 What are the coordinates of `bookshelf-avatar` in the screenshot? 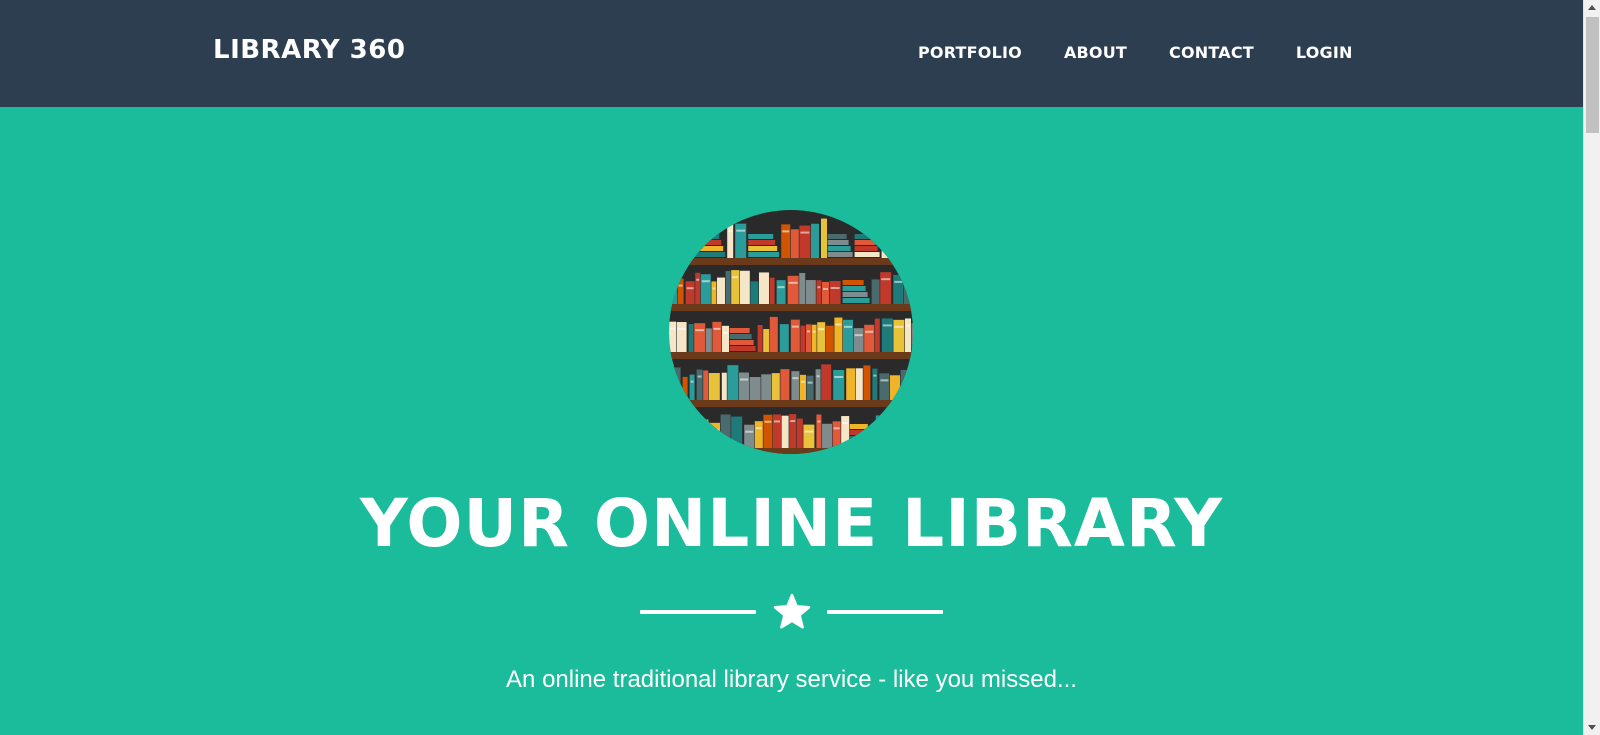 It's located at (791, 332).